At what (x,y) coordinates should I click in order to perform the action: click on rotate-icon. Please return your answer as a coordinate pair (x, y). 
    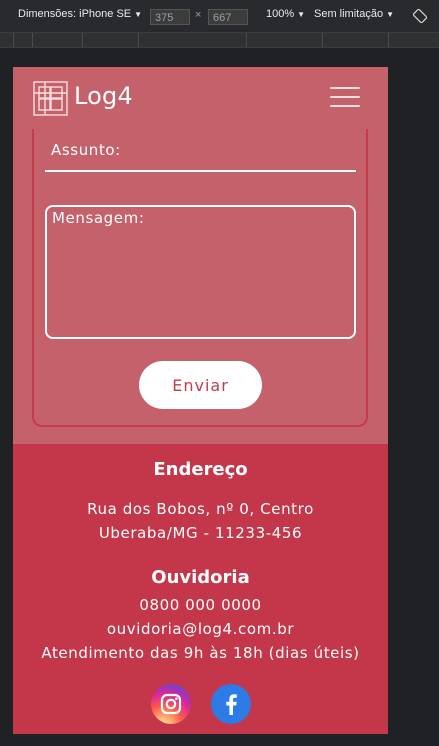
    Looking at the image, I should click on (420, 16).